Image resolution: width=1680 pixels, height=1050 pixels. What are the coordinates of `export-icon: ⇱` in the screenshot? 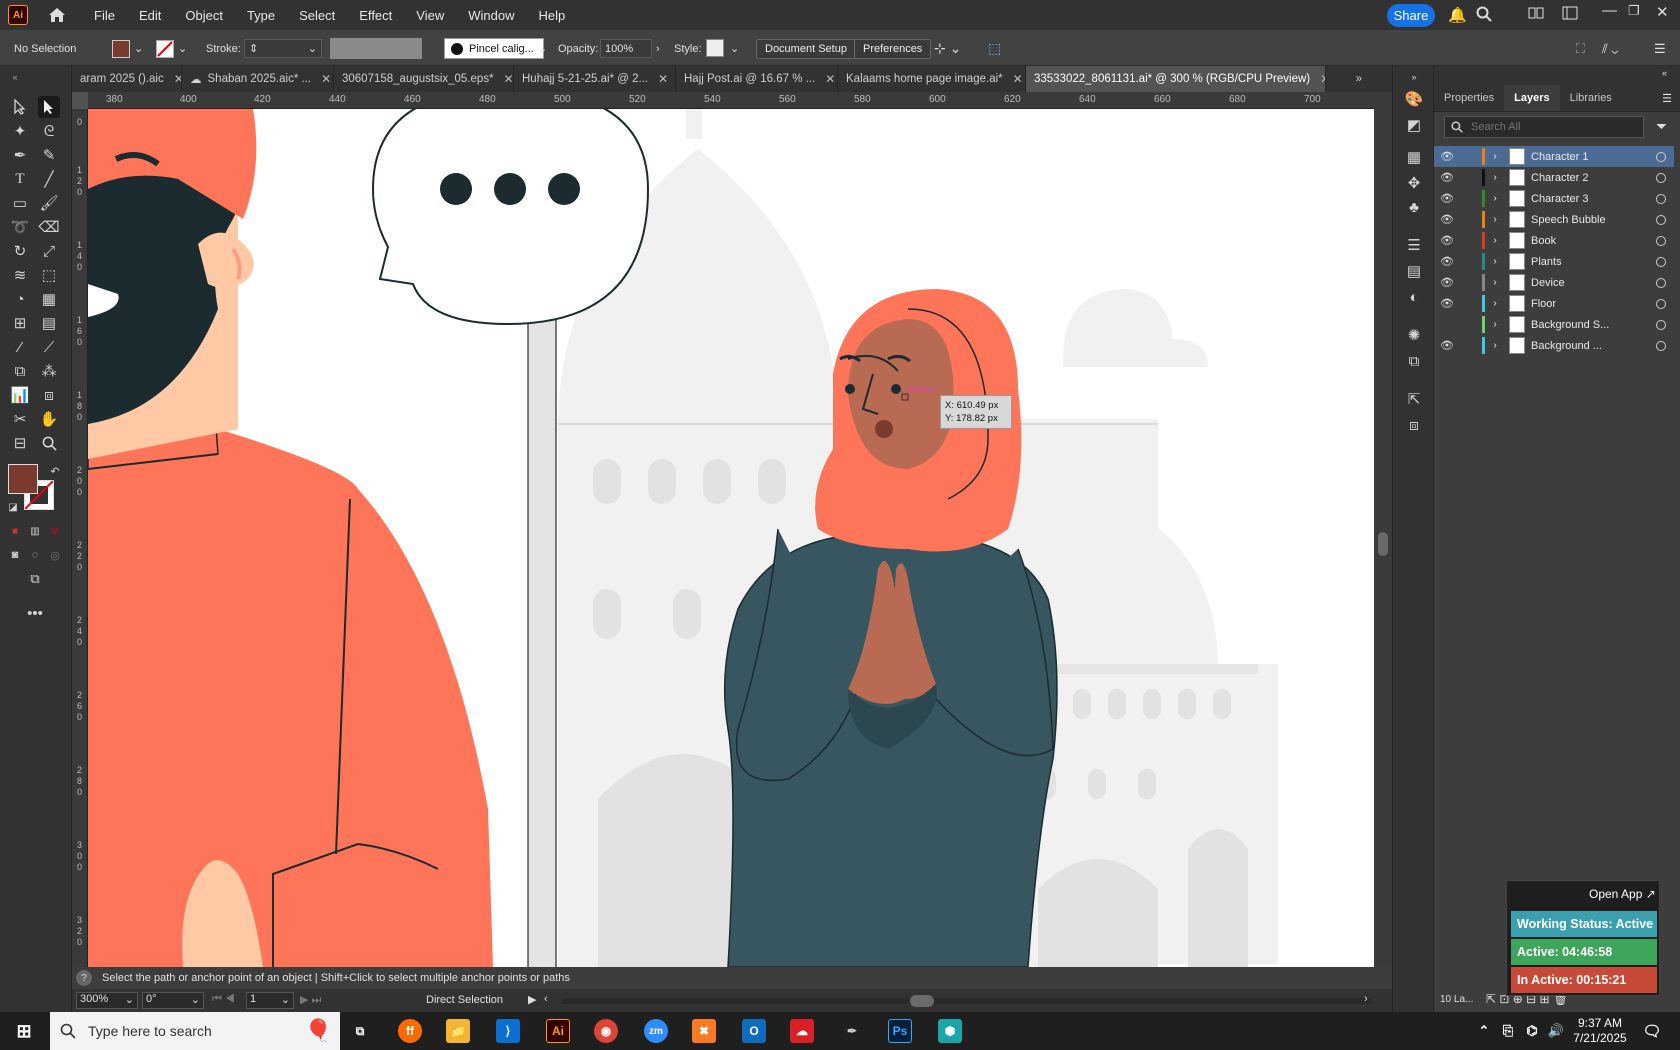 It's located at (1414, 399).